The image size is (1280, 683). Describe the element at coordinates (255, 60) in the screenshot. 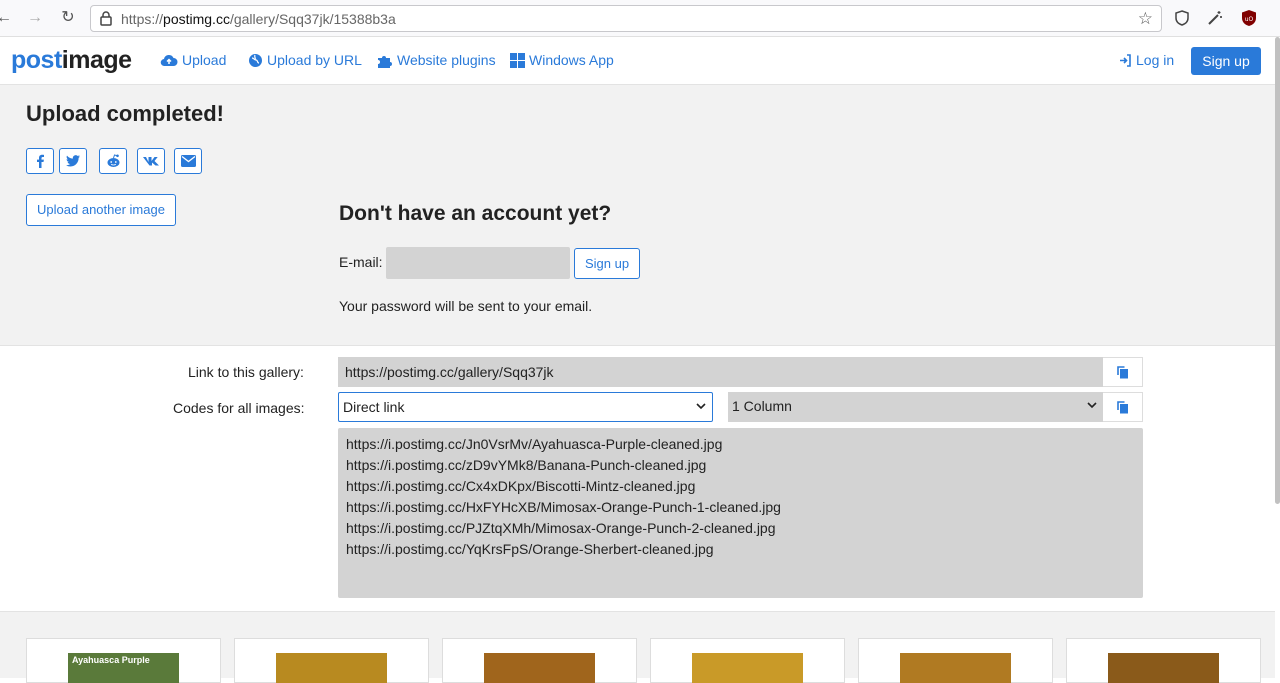

I see `globe-icon` at that location.